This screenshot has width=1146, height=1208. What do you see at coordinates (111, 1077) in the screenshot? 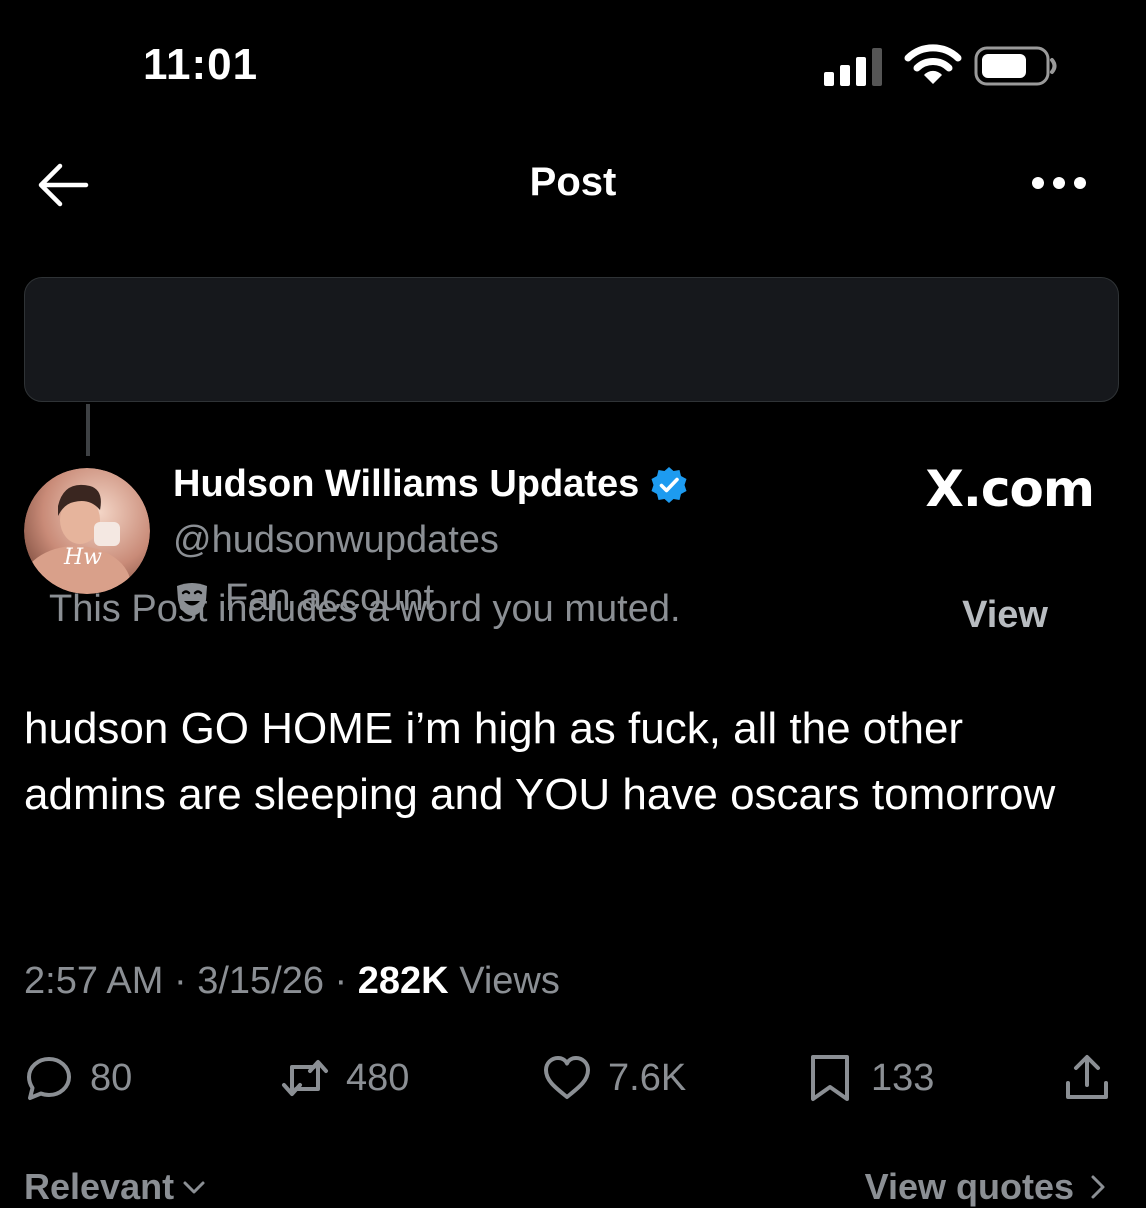
I see `reply-count: 80` at bounding box center [111, 1077].